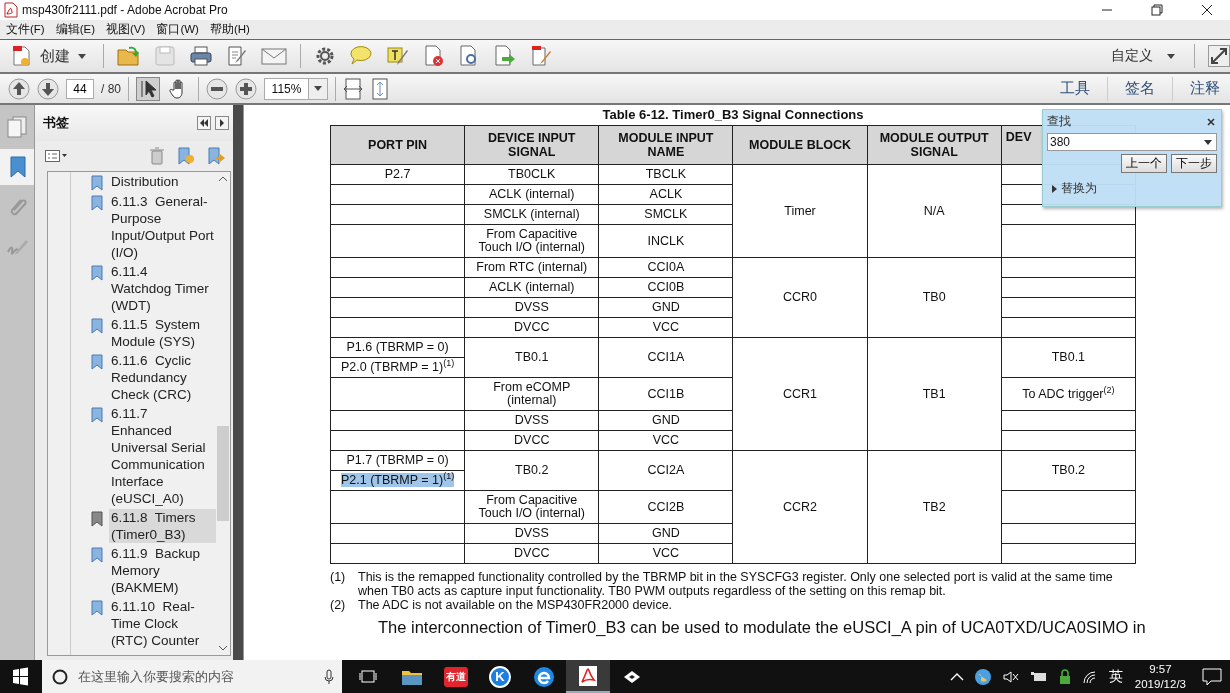 This screenshot has height=693, width=1230. I want to click on table-cell: From eCOMP (internal), so click(531, 394).